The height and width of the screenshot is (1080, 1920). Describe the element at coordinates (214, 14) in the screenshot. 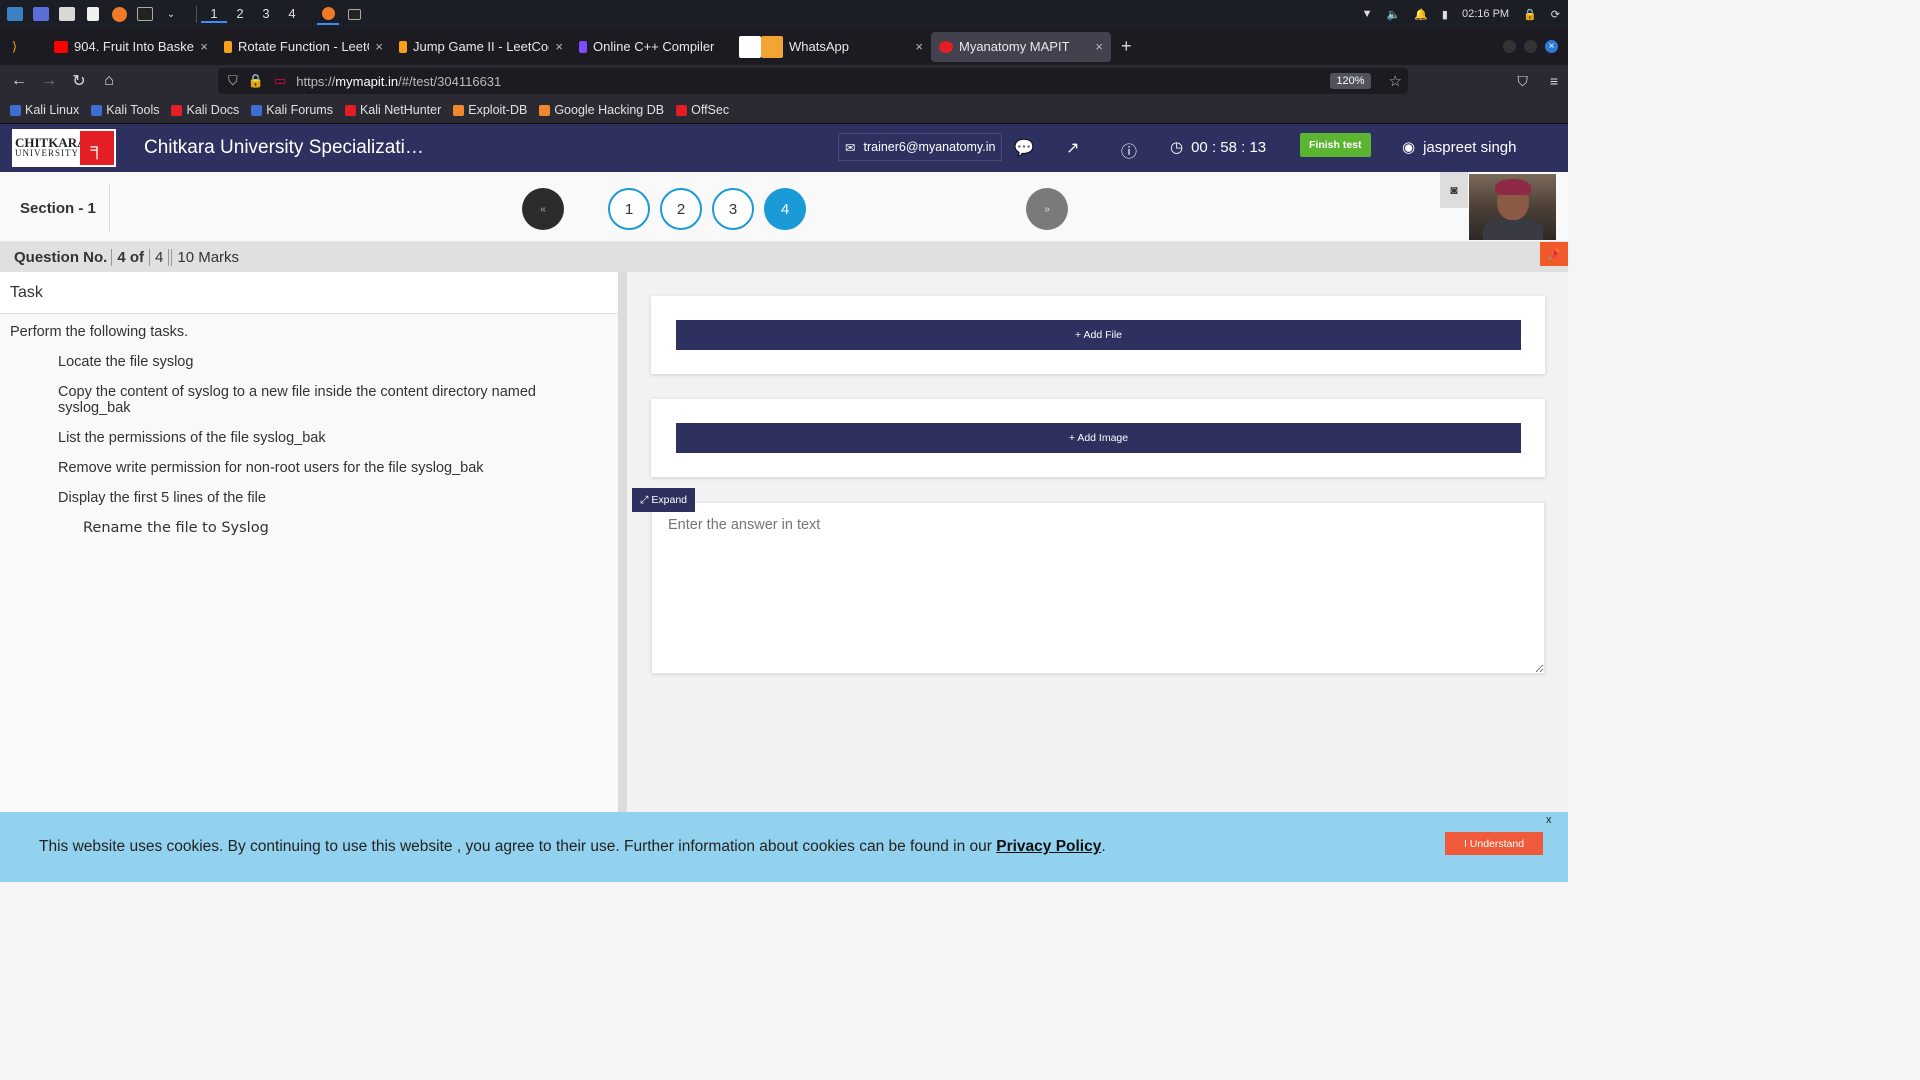

I see `workspace-1: 1` at that location.